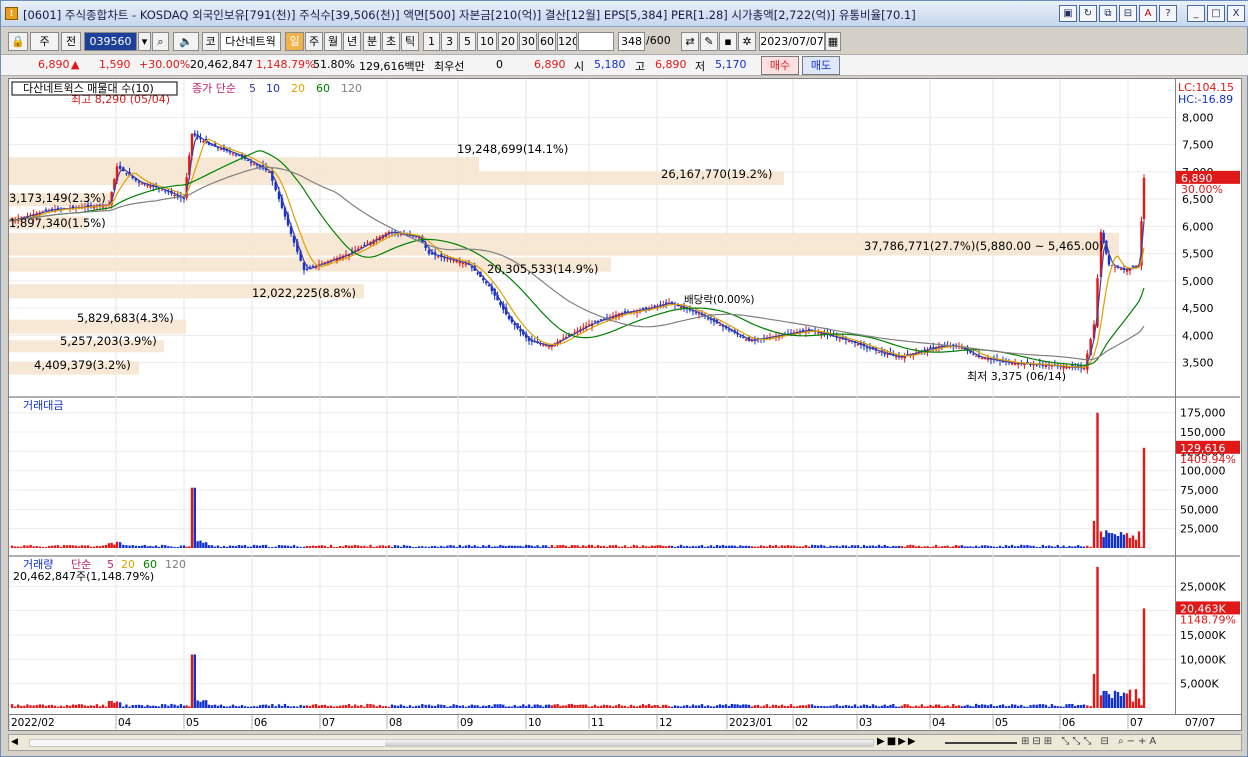 This screenshot has height=757, width=1248. What do you see at coordinates (210, 41) in the screenshot?
I see `market-select: 코` at bounding box center [210, 41].